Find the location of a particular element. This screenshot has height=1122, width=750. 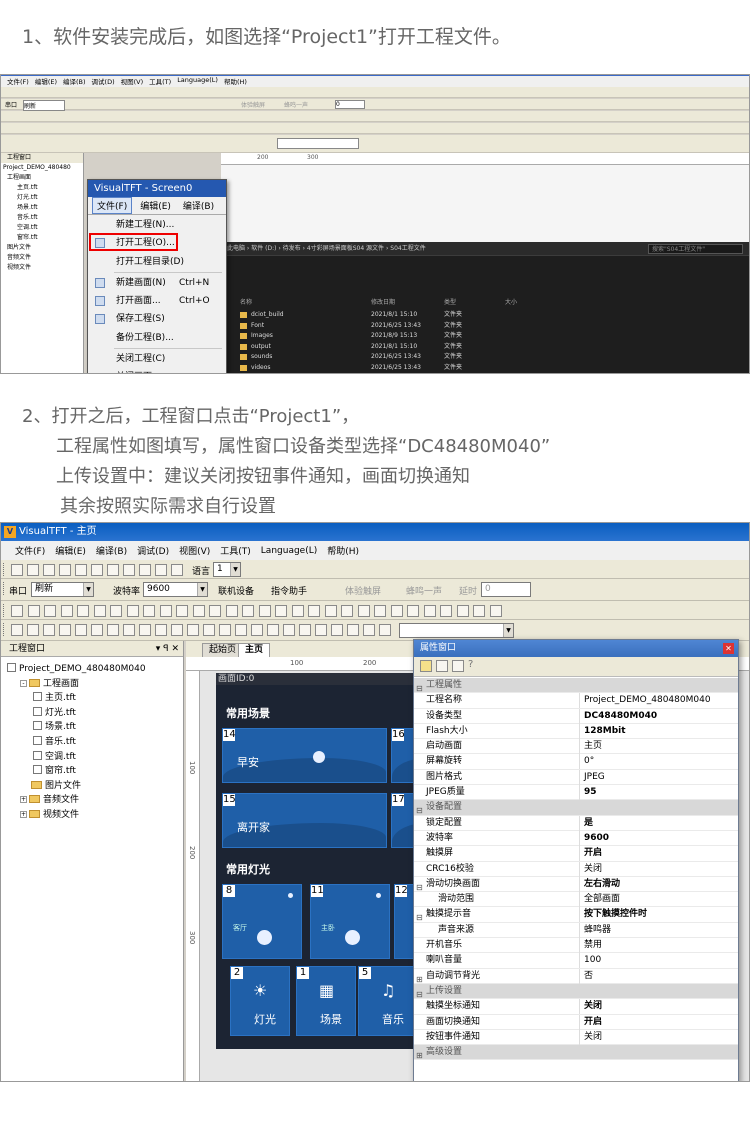

object-combo: ▼ is located at coordinates (456, 630).